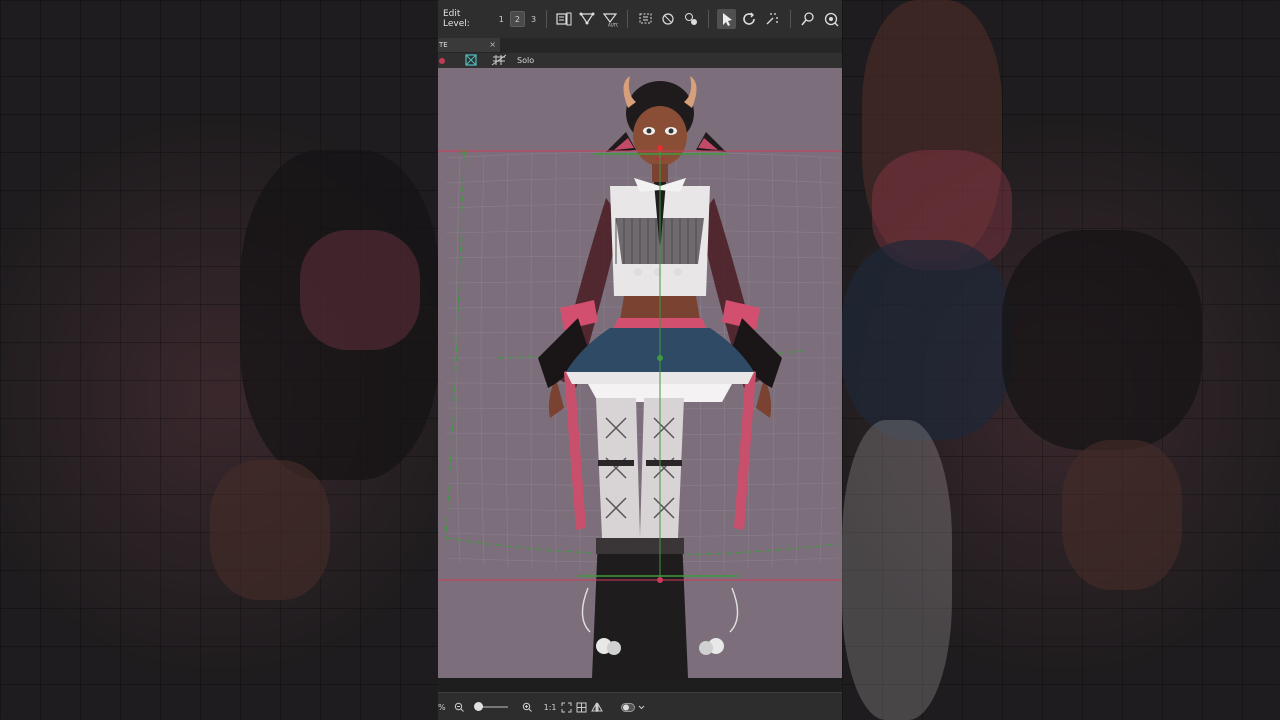 This screenshot has height=720, width=1280. I want to click on edit-level-label: Edit Level:, so click(456, 19).